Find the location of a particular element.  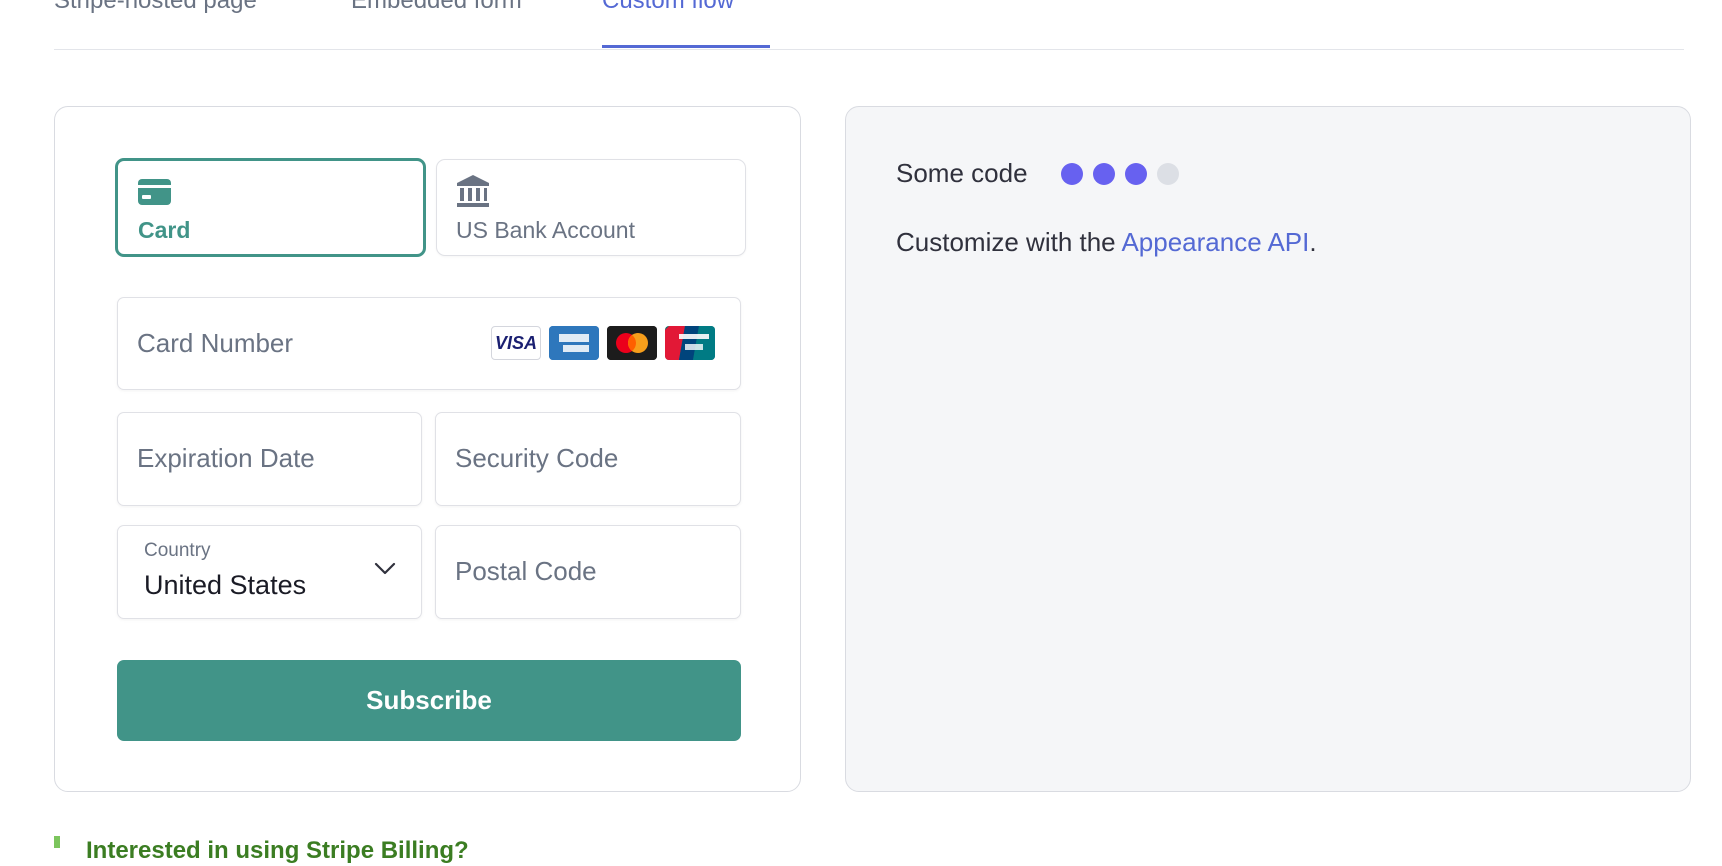

card-number-input: Card Number VISA is located at coordinates (429, 343).